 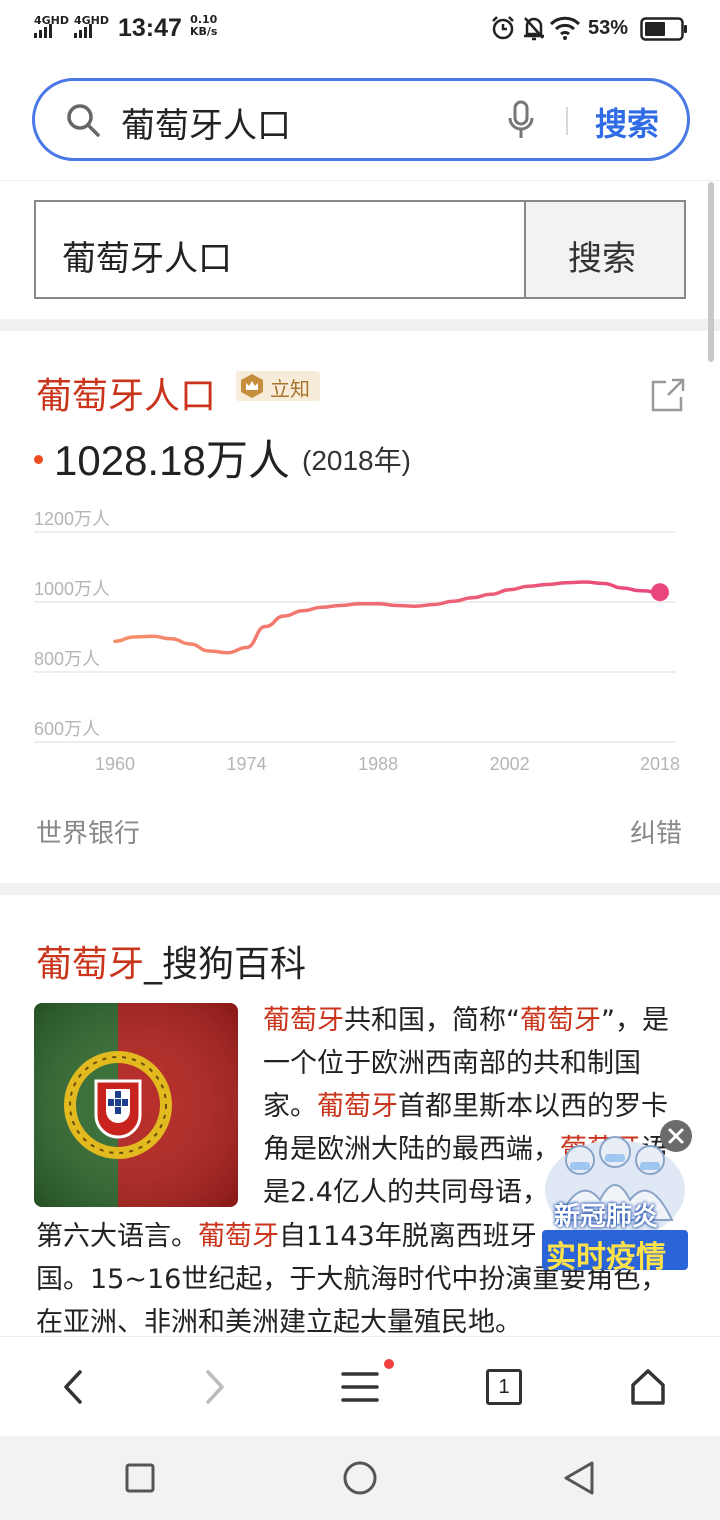 I want to click on y-tick-label: 1200万人, so click(x=72, y=519).